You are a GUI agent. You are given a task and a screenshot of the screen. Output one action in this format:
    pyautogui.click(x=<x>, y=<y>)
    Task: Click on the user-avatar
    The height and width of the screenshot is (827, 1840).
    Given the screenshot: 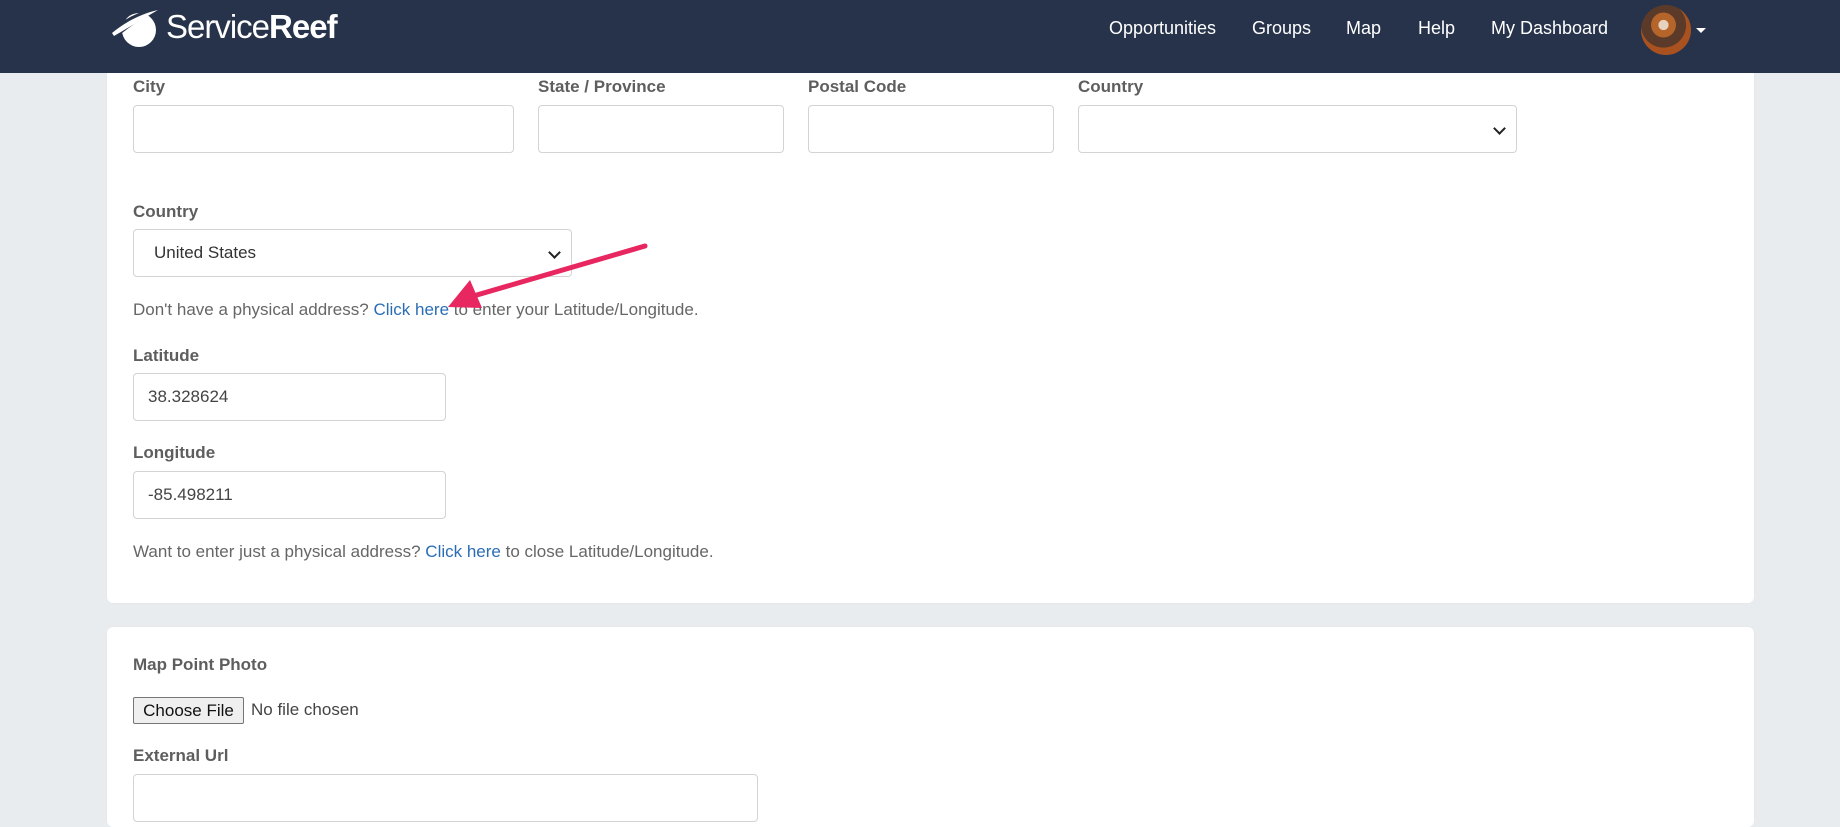 What is the action you would take?
    pyautogui.click(x=1666, y=30)
    